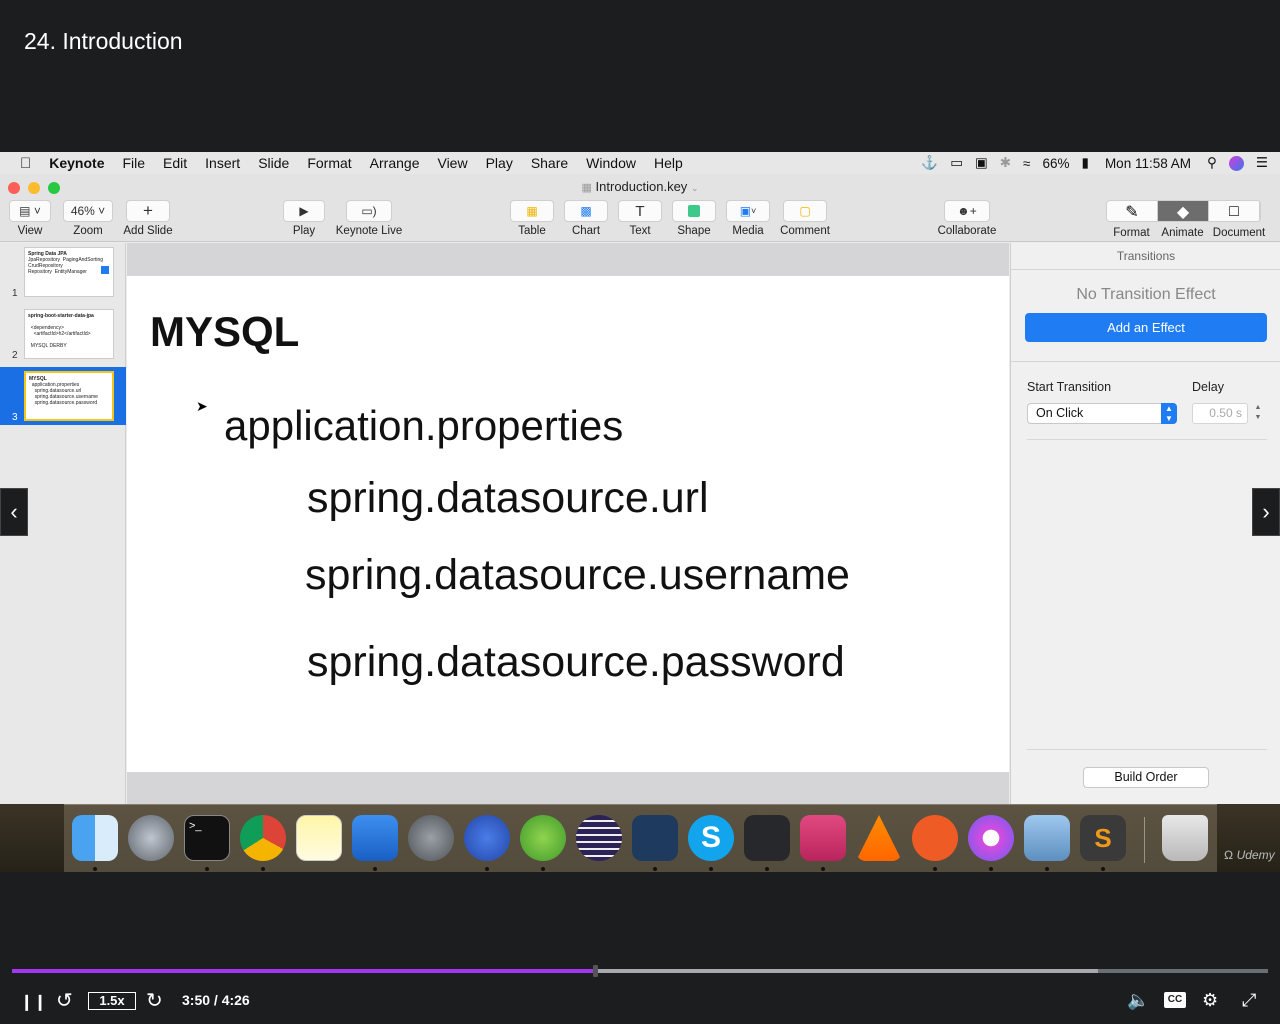 The image size is (1280, 1024). Describe the element at coordinates (1026, 163) in the screenshot. I see `wifi-icon: ≈` at that location.